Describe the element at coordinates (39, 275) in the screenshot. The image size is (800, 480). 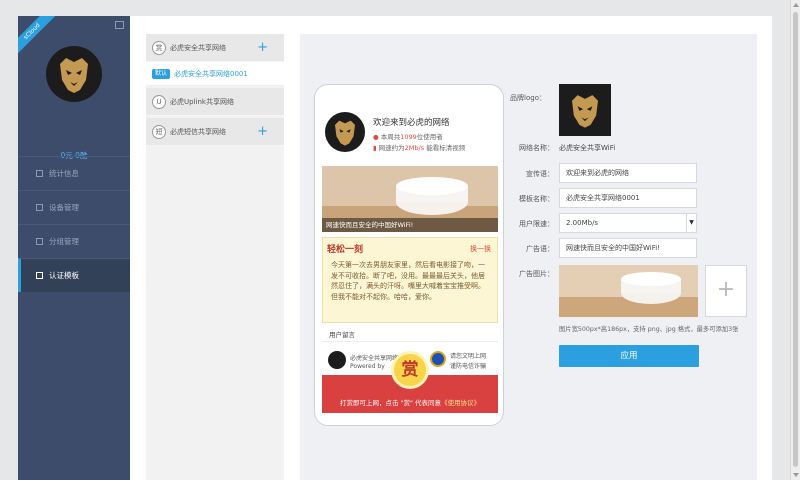
I see `template-icon` at that location.